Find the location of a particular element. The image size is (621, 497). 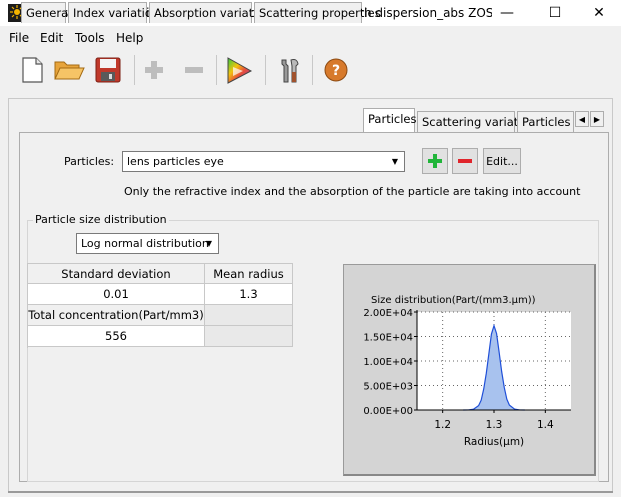

distribution-select: Log normal distribution ▼ is located at coordinates (147, 243).